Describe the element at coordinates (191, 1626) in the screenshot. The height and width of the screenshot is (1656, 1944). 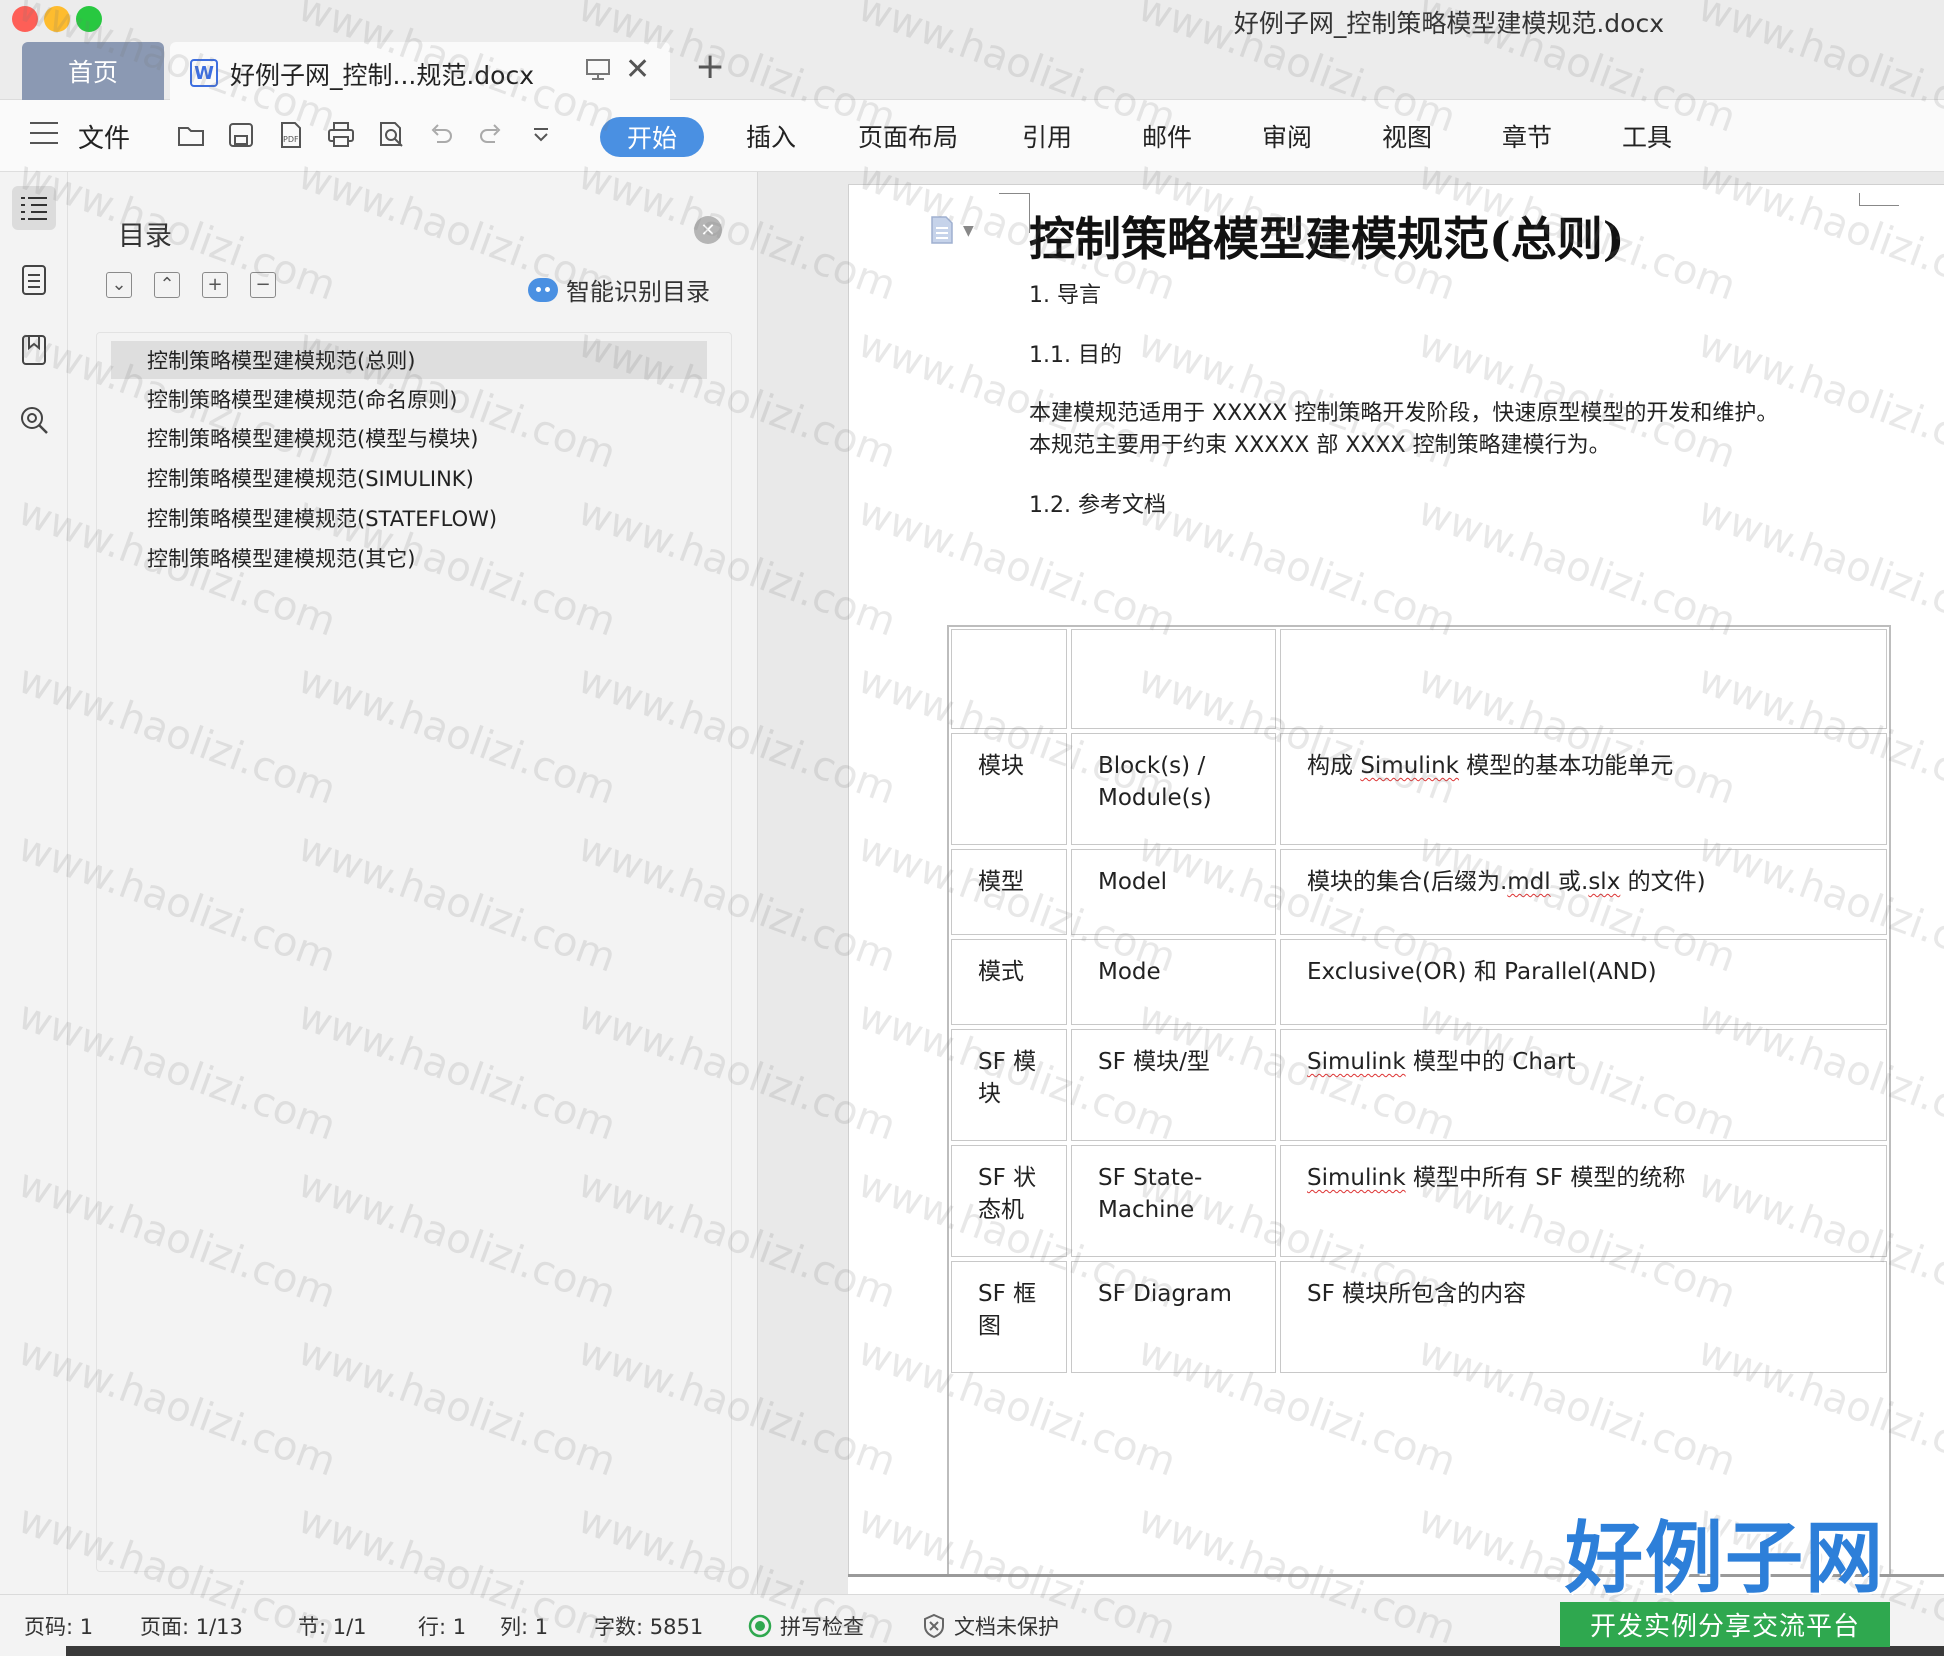
I see `status-page: 页面: 1/13` at that location.